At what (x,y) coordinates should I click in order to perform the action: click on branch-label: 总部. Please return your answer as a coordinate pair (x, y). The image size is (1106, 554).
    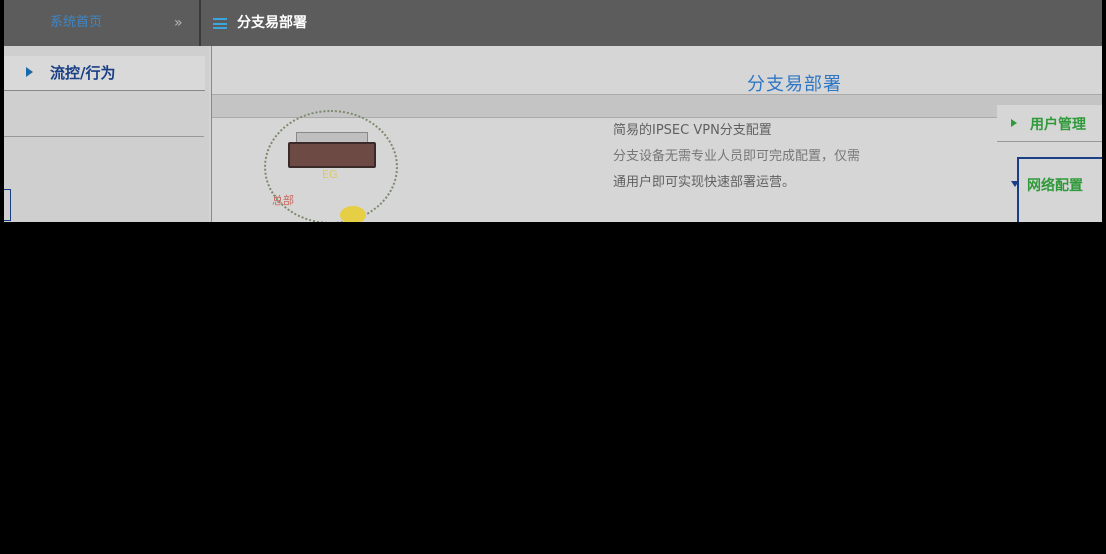
    Looking at the image, I should click on (283, 200).